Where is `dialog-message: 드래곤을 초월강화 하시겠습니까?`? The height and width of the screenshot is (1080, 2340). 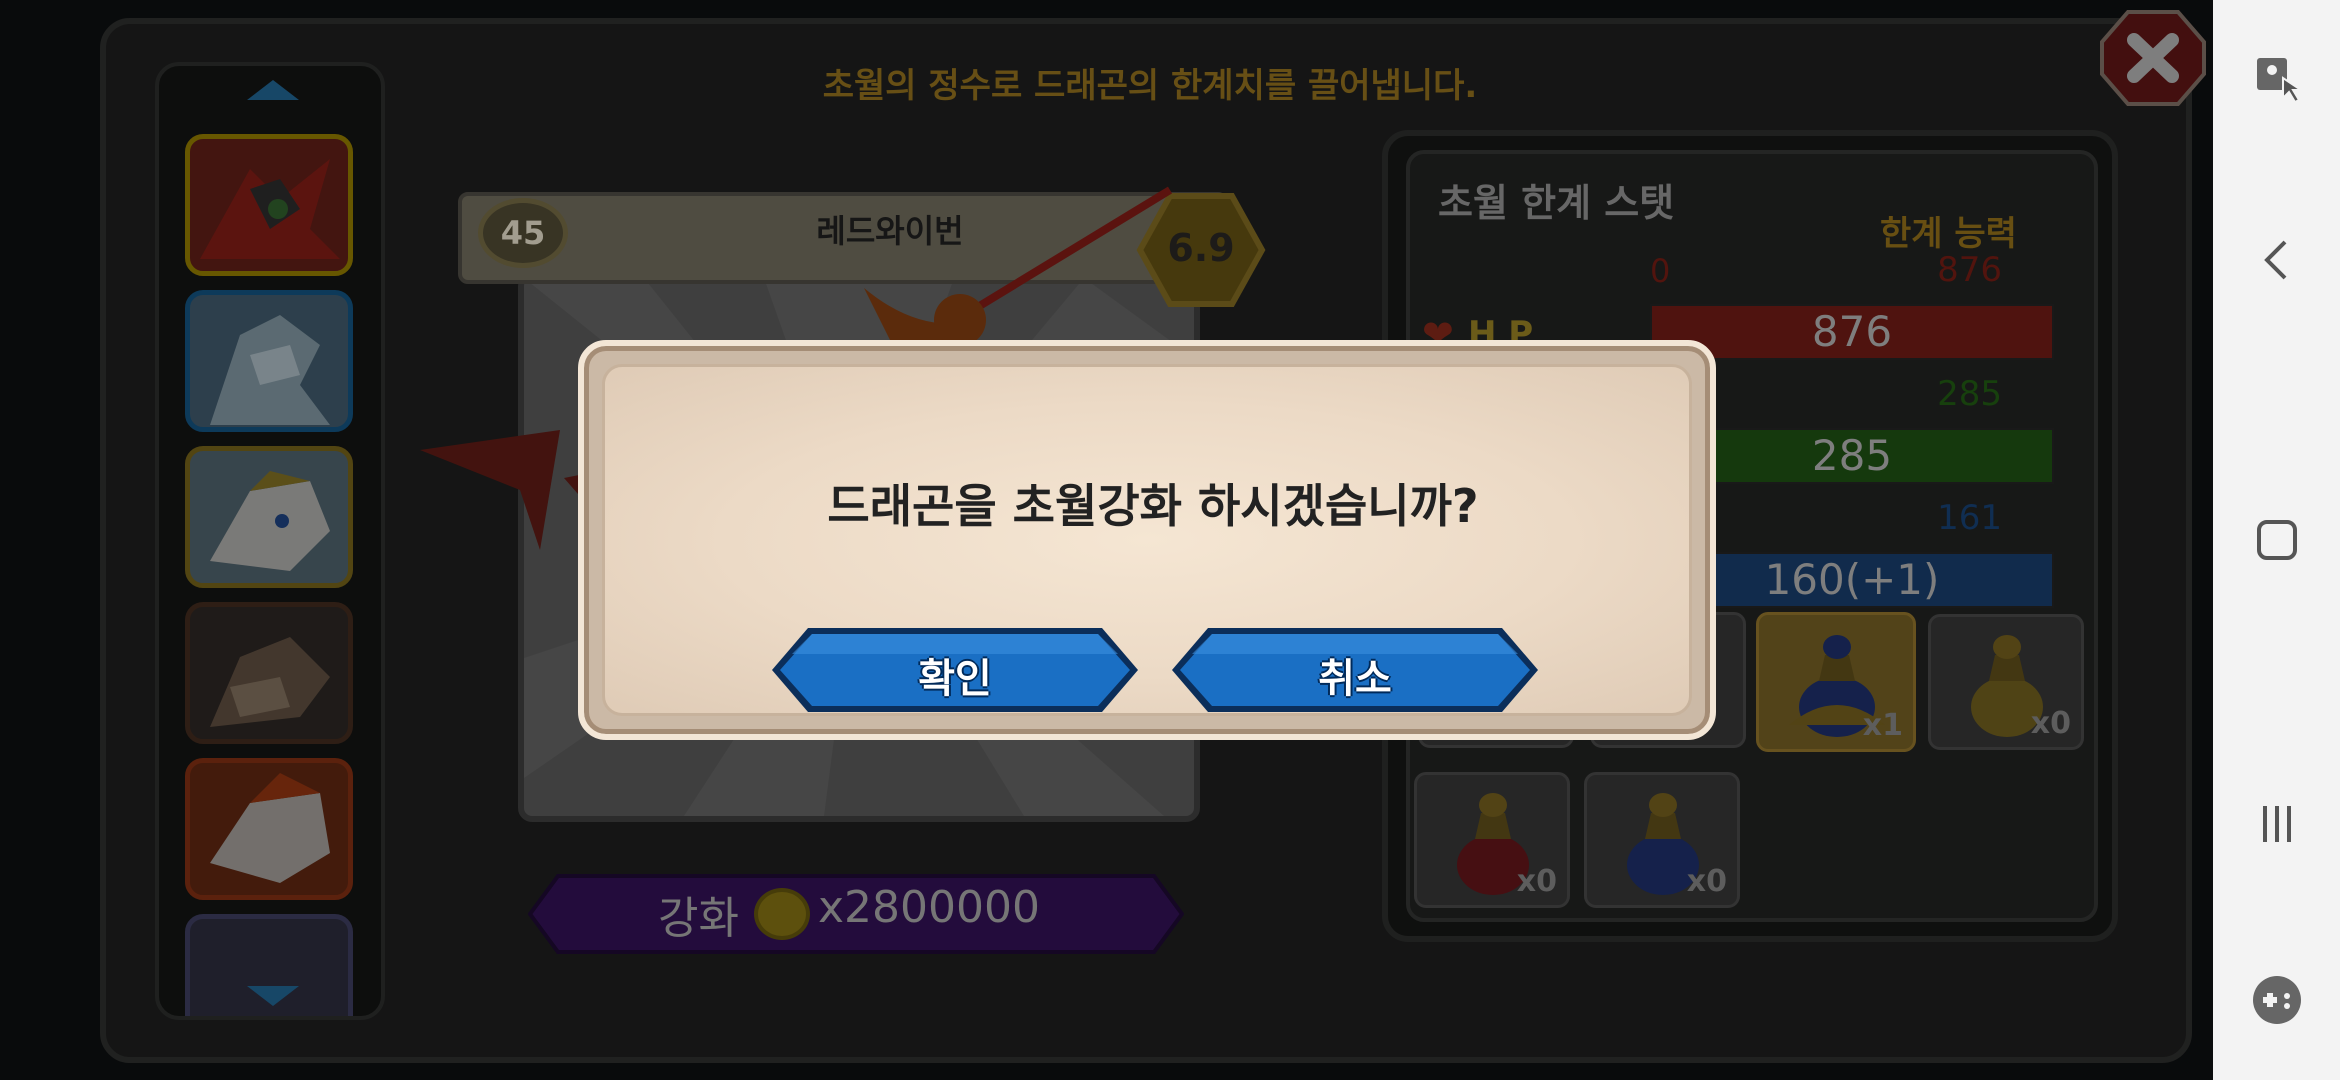 dialog-message: 드래곤을 초월강화 하시겠습니까? is located at coordinates (1153, 506).